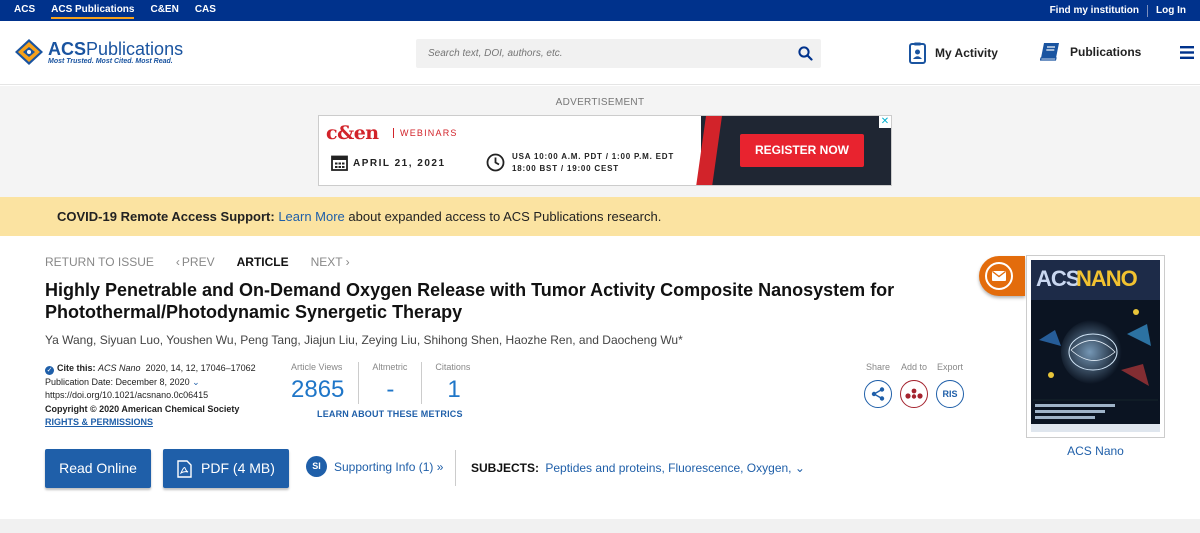  Describe the element at coordinates (878, 367) in the screenshot. I see `share-label: Share` at that location.